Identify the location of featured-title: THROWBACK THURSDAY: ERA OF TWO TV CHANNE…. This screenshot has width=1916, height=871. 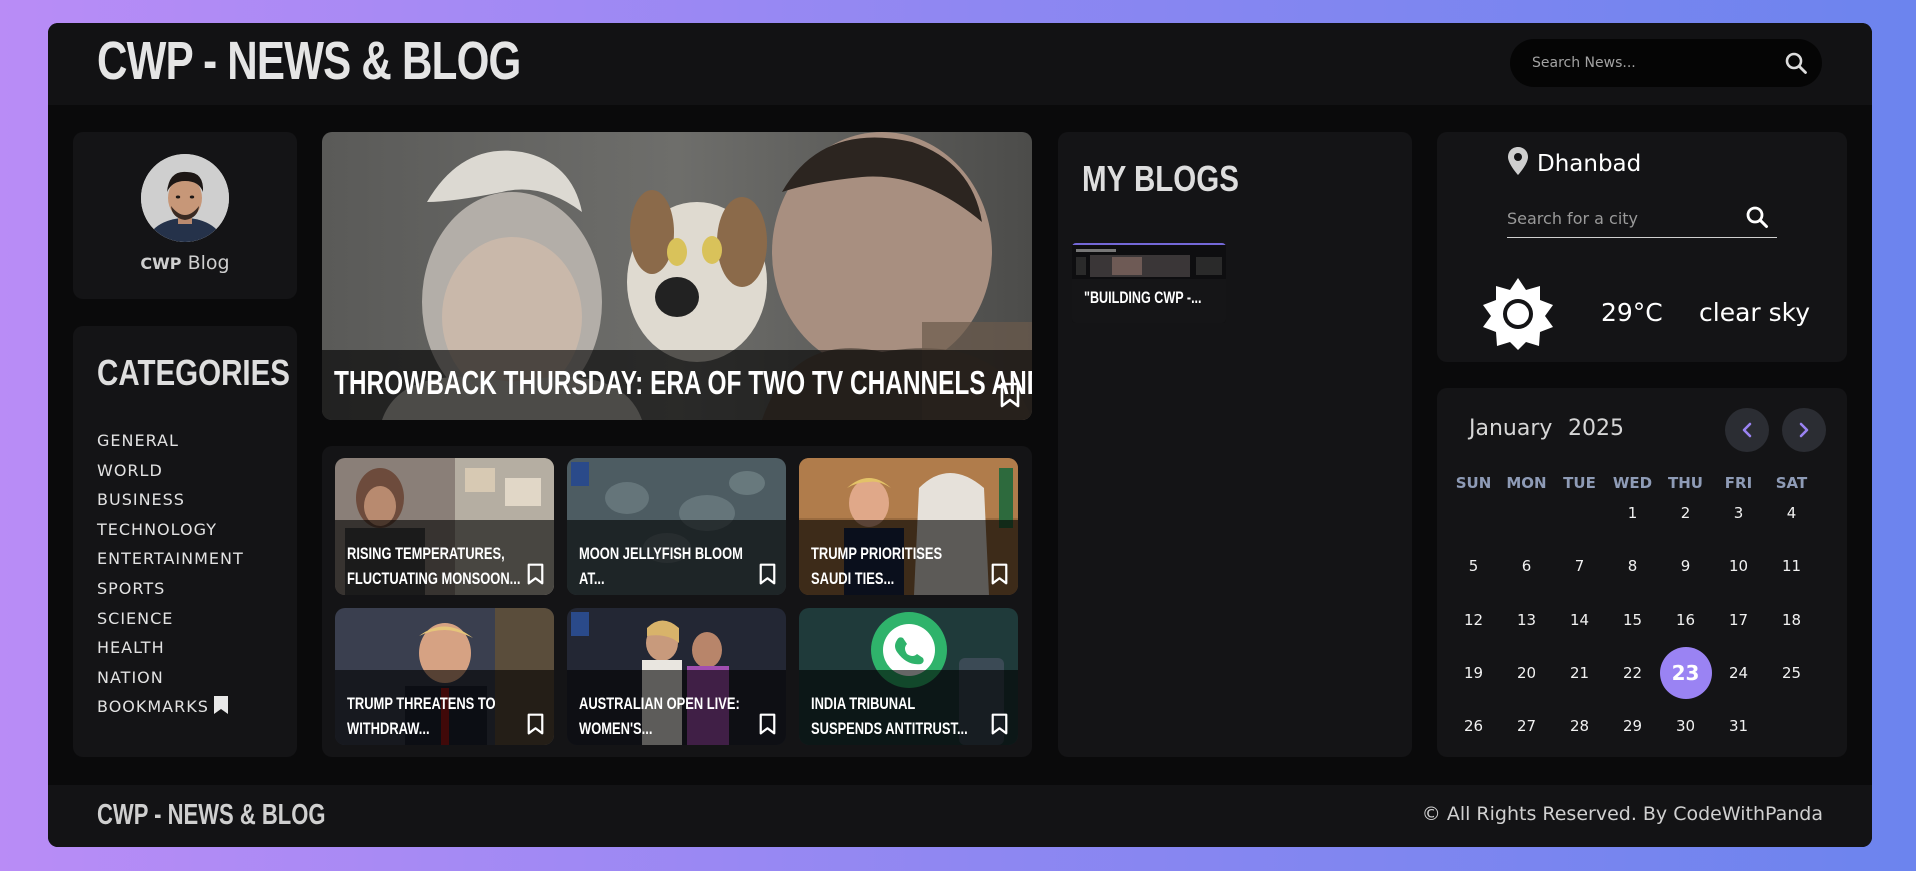
(683, 383).